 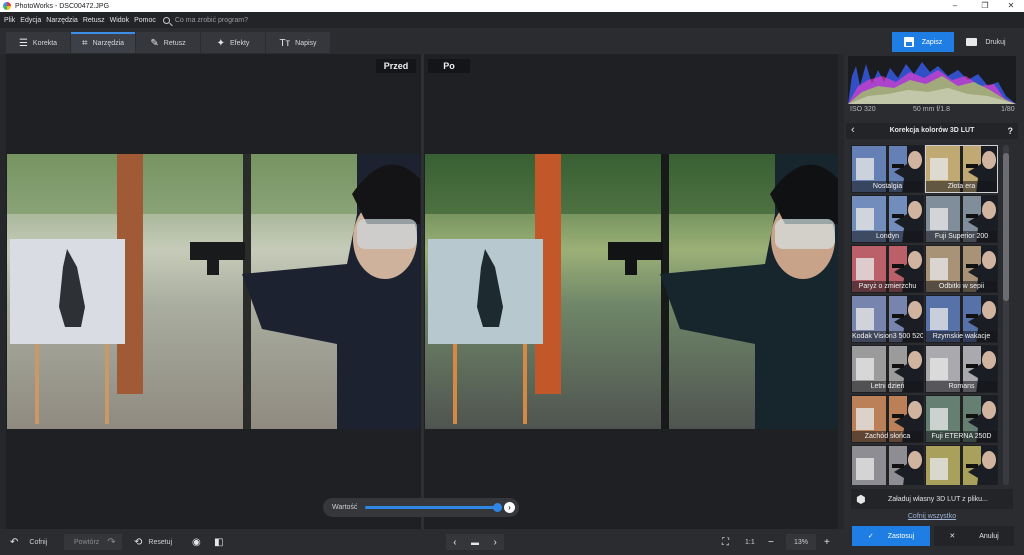 What do you see at coordinates (62, 20) in the screenshot?
I see `menu-narzedzia: Narzędzia` at bounding box center [62, 20].